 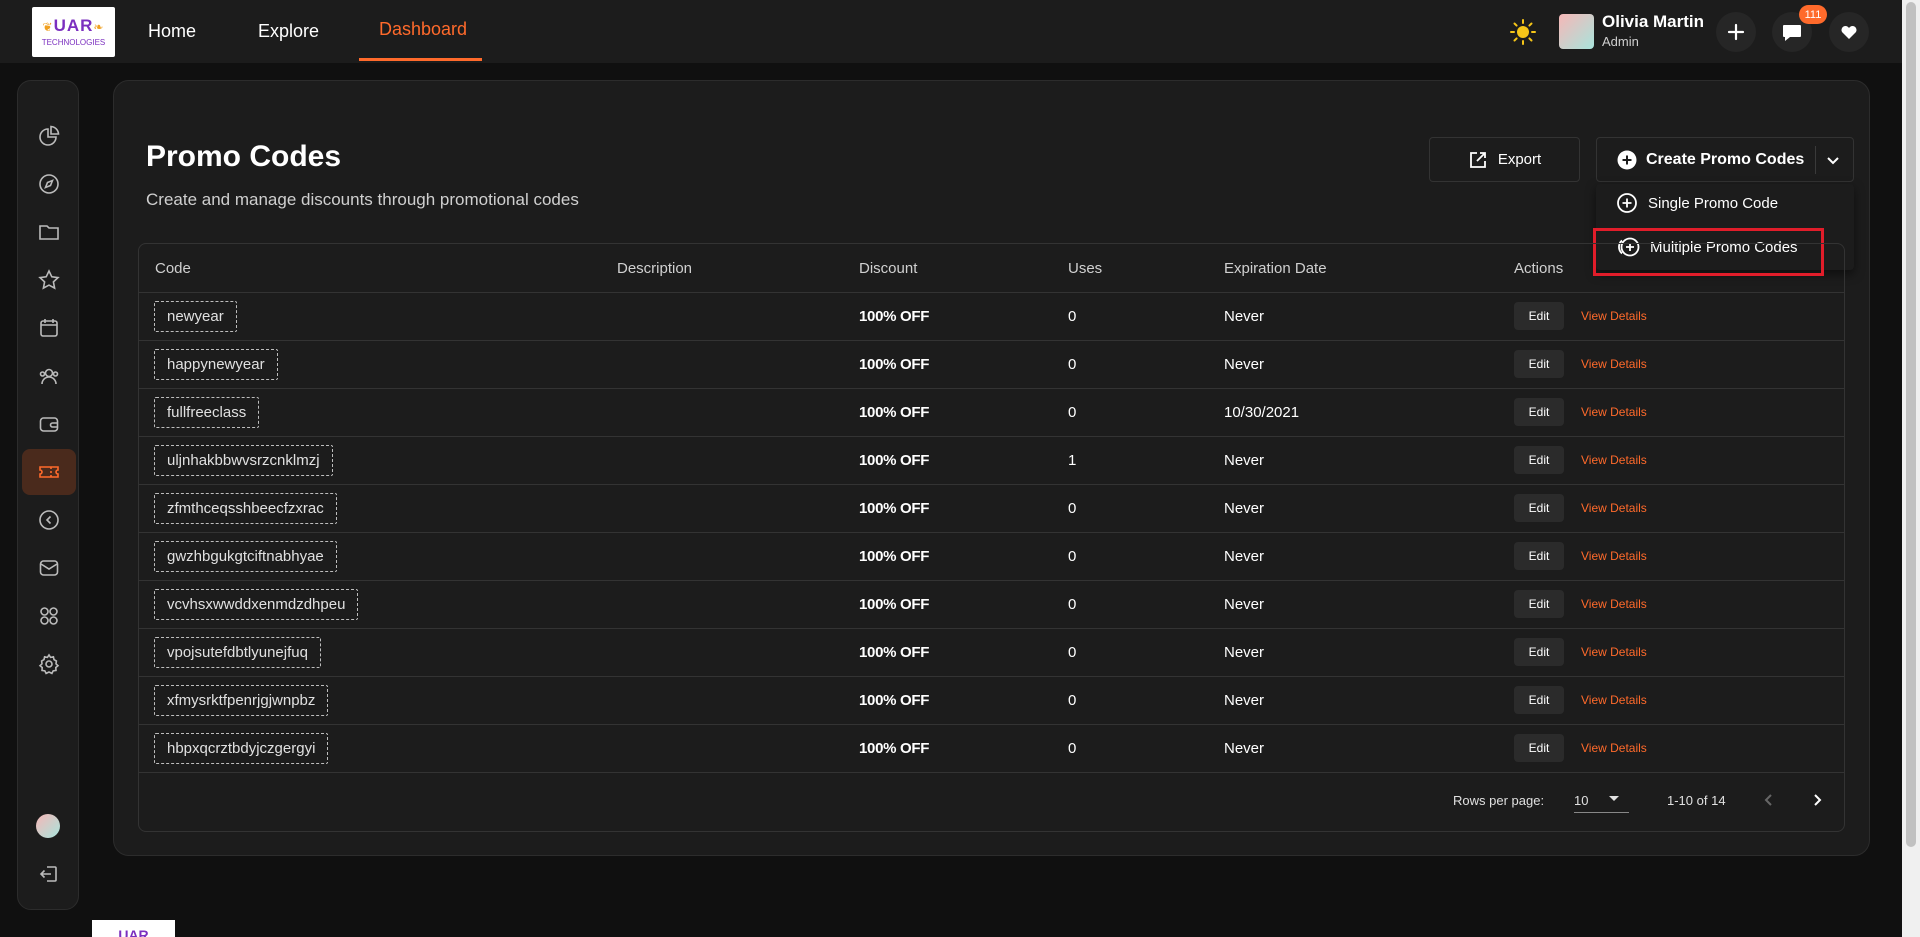 I want to click on column-header-code: Code, so click(x=173, y=268).